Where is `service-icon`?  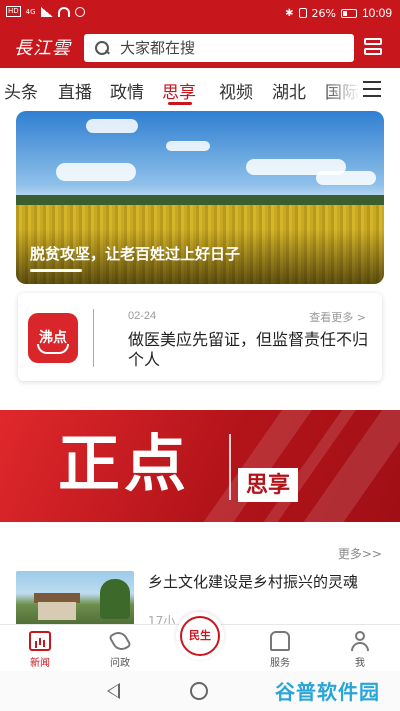 service-icon is located at coordinates (280, 641).